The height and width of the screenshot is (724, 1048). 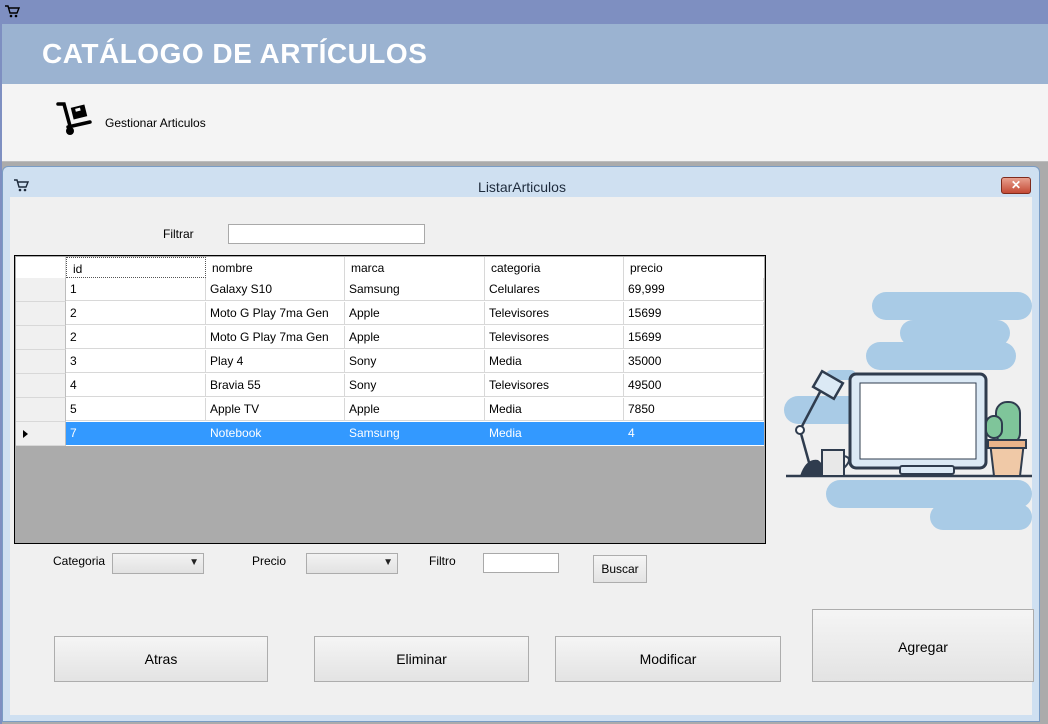 I want to click on grid-header-row: id nombre marca categoria precio, so click(x=390, y=268).